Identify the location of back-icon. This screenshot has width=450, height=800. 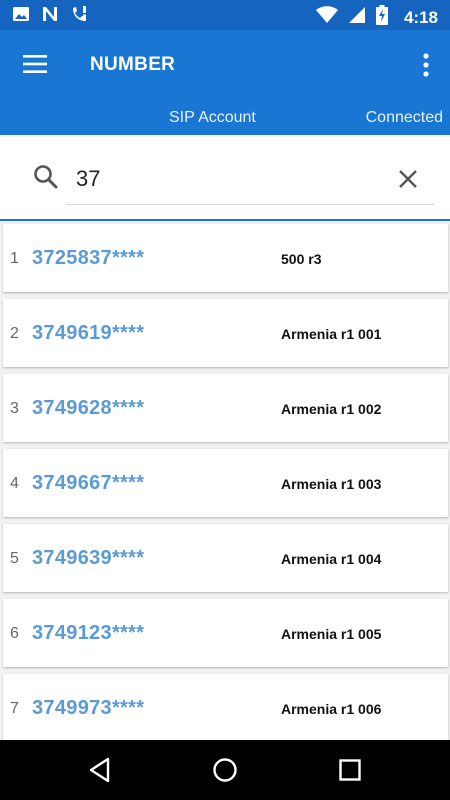
(99, 770).